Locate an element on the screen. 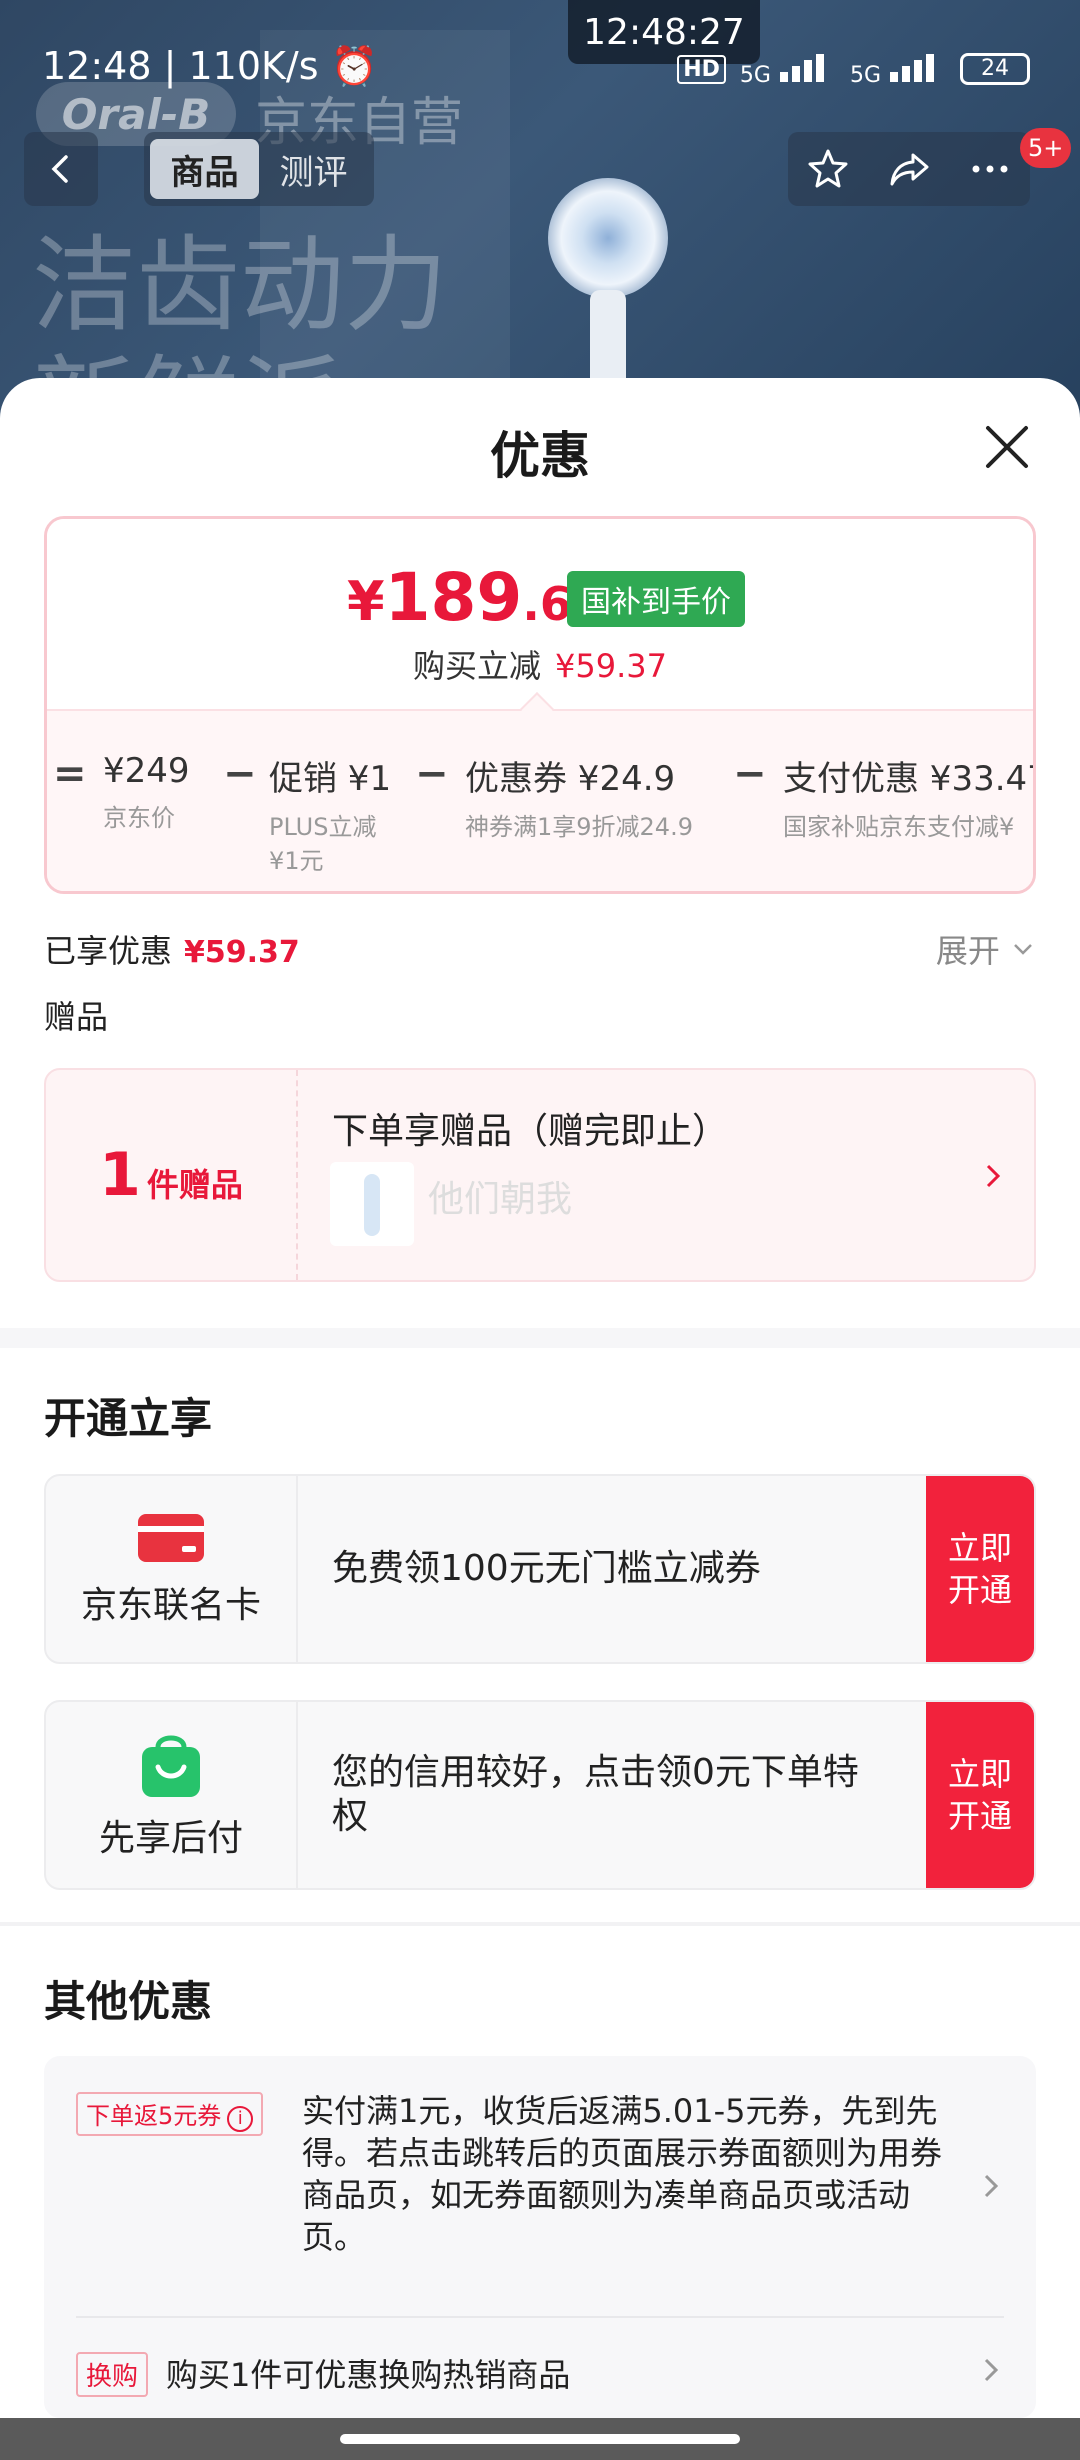 The image size is (1080, 2460). close-icon is located at coordinates (1007, 447).